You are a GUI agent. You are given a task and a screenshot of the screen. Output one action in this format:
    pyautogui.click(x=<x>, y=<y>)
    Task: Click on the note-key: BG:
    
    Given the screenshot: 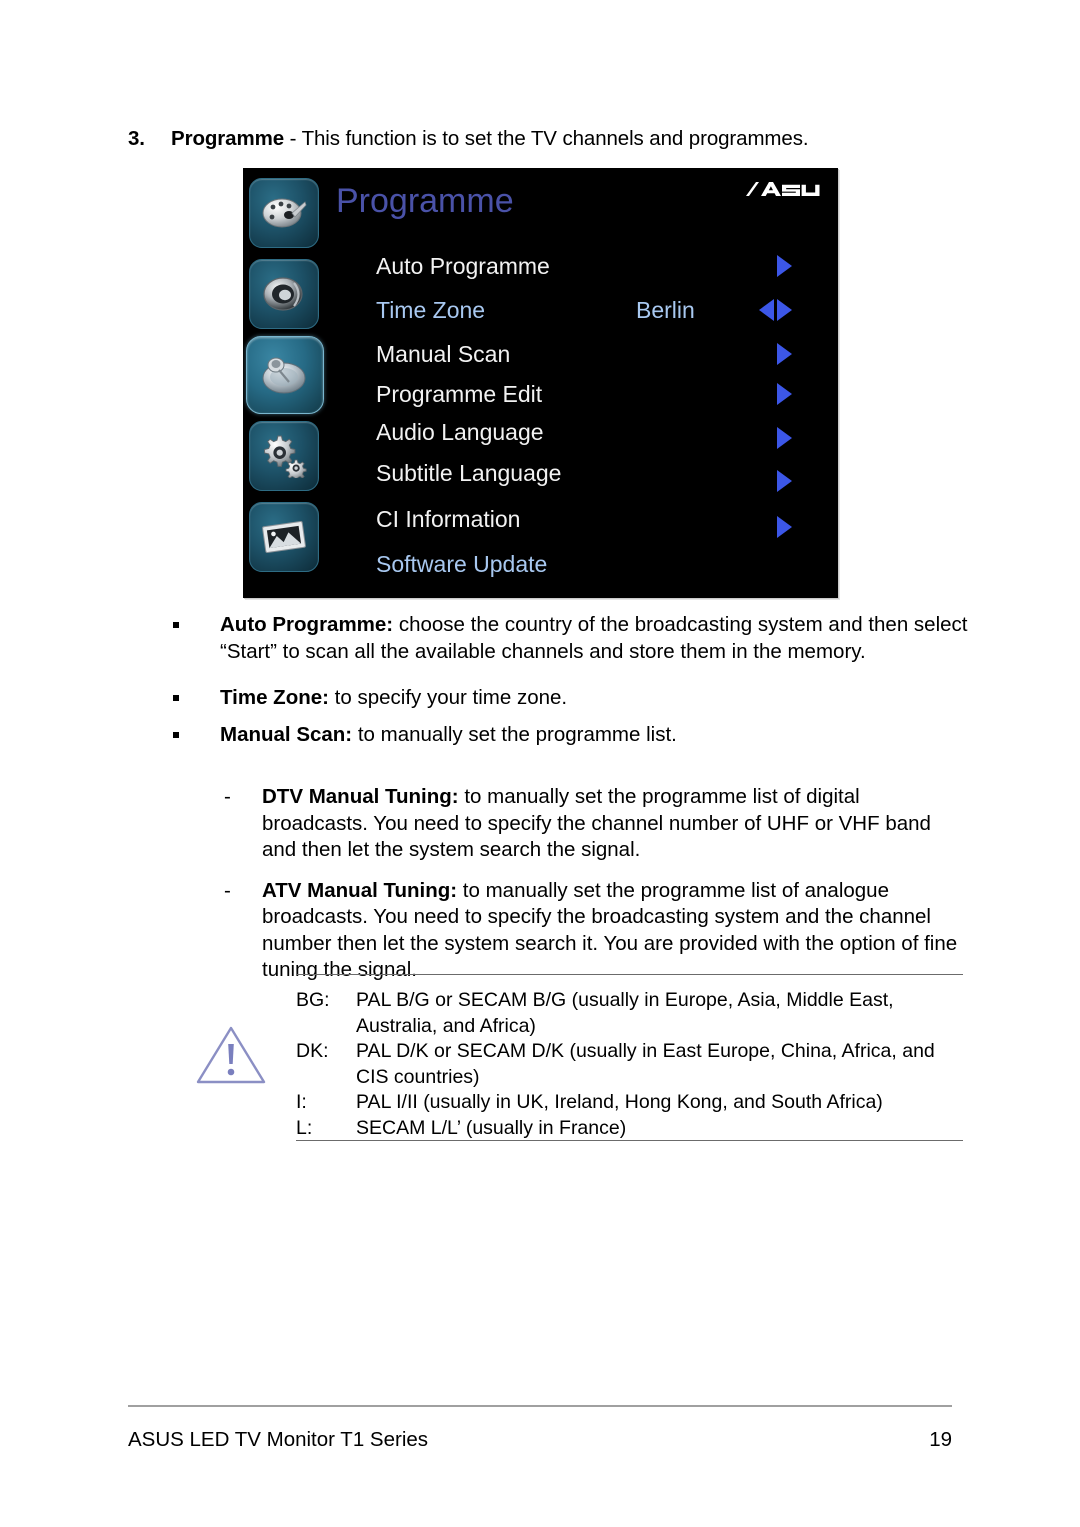 What is the action you would take?
    pyautogui.click(x=313, y=1000)
    